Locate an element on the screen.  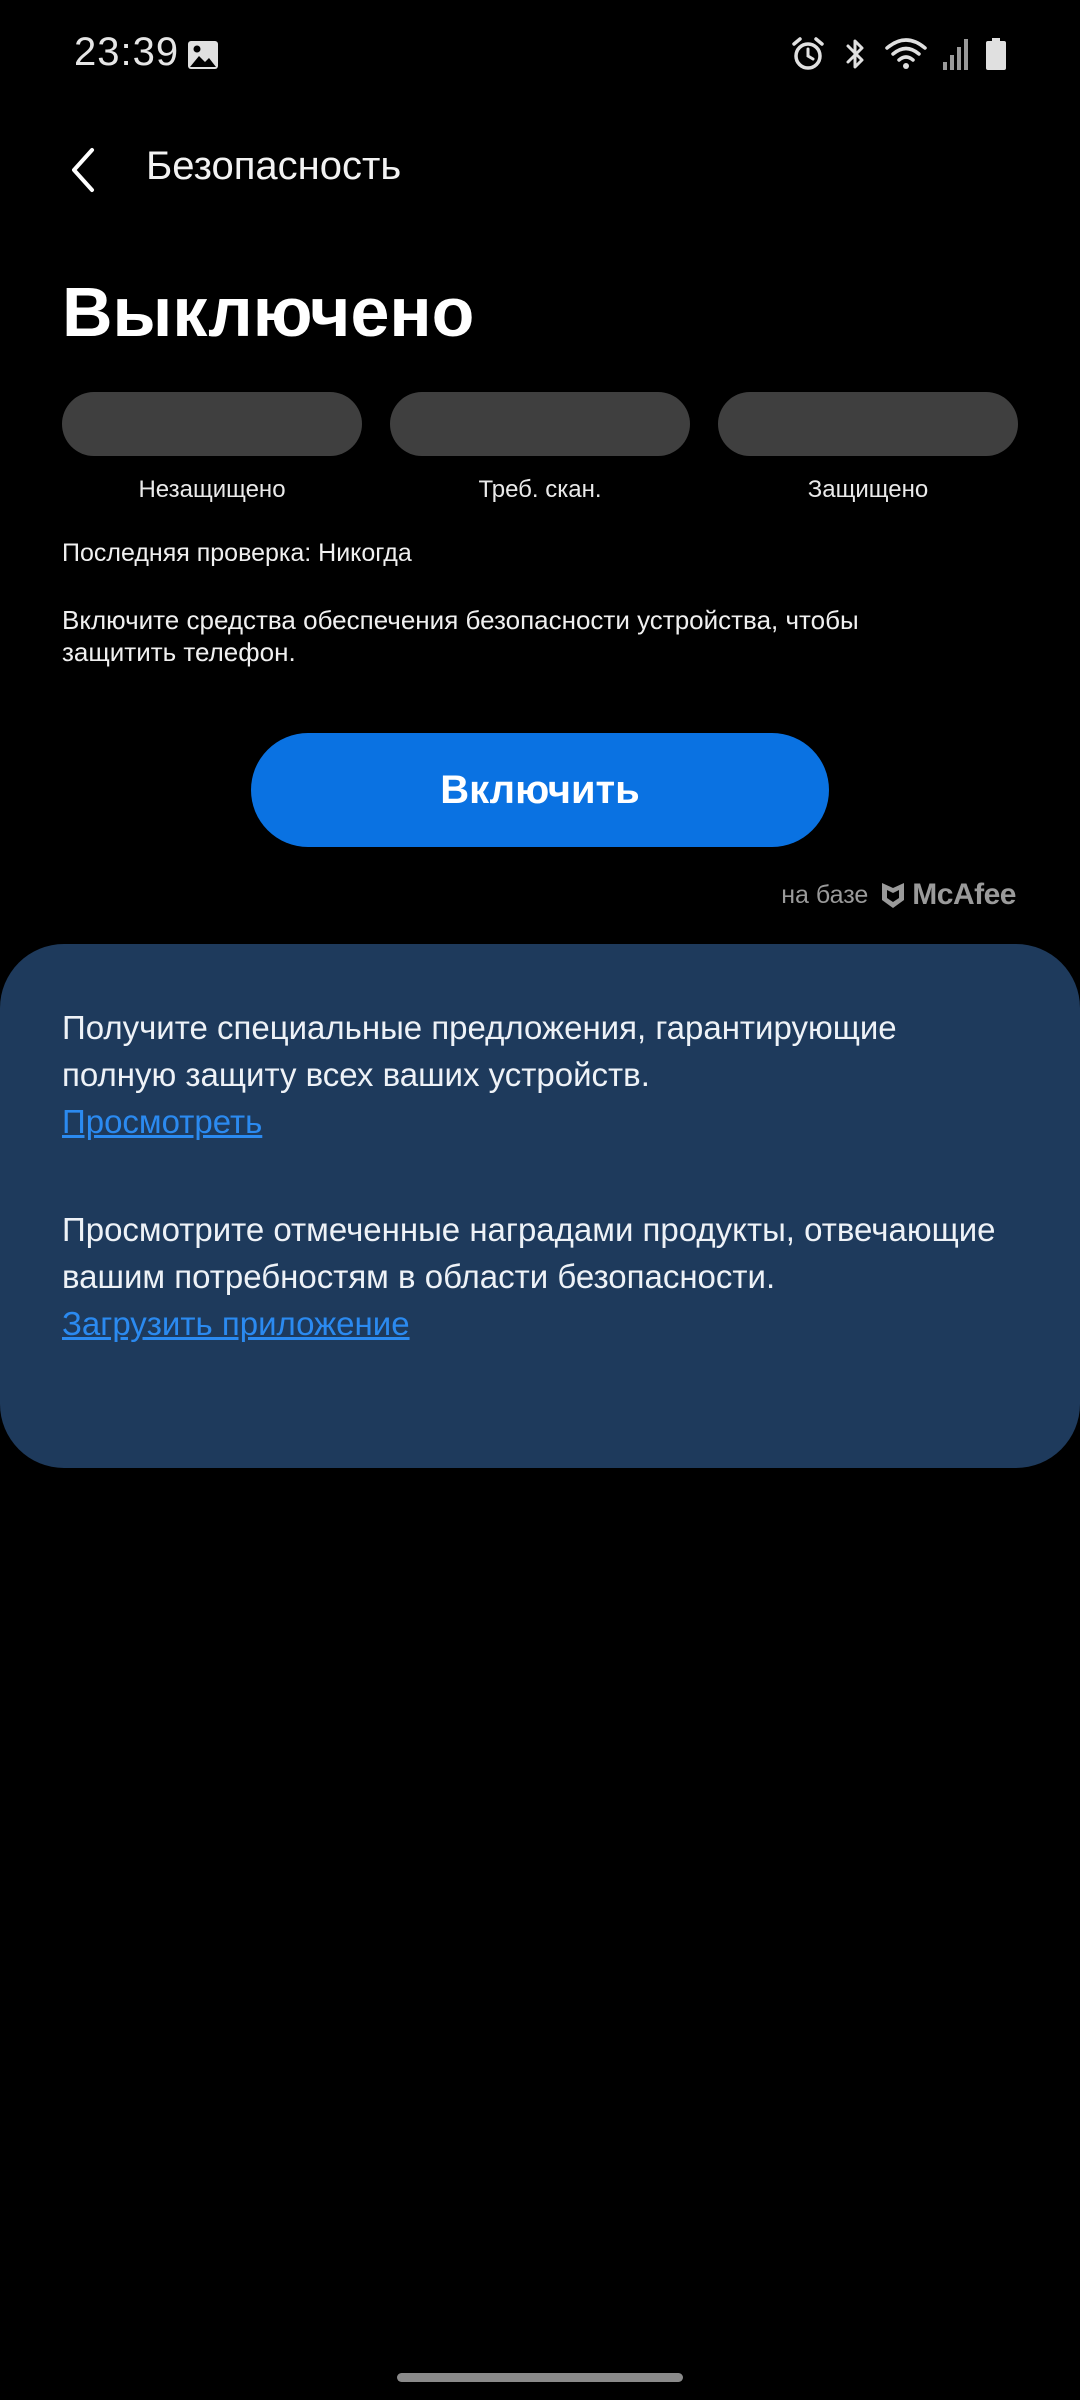
download-app-link: Загрузить приложение is located at coordinates (236, 1323).